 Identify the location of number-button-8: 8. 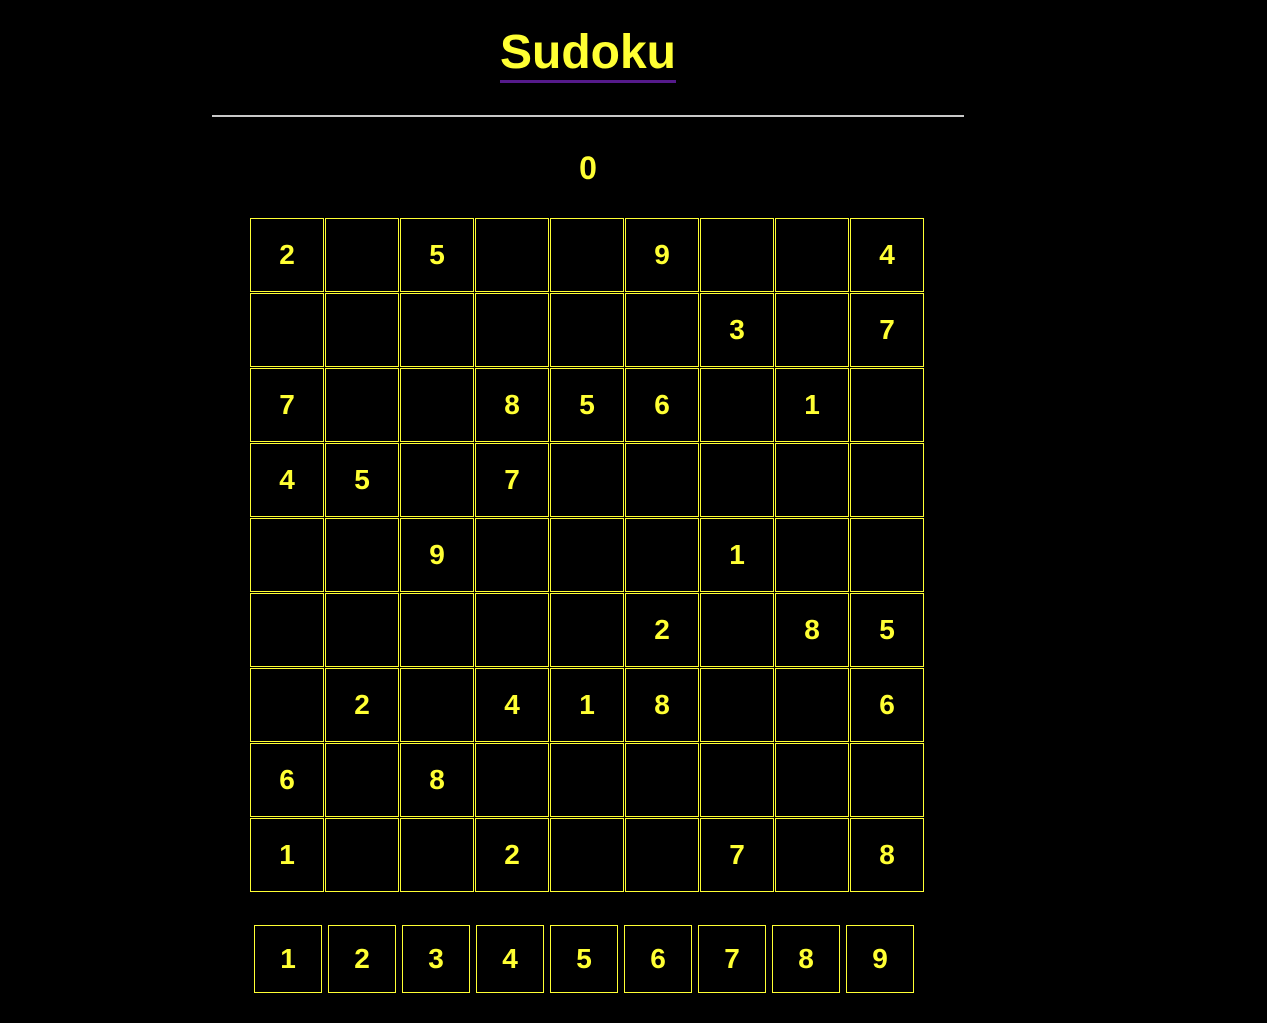
(806, 959).